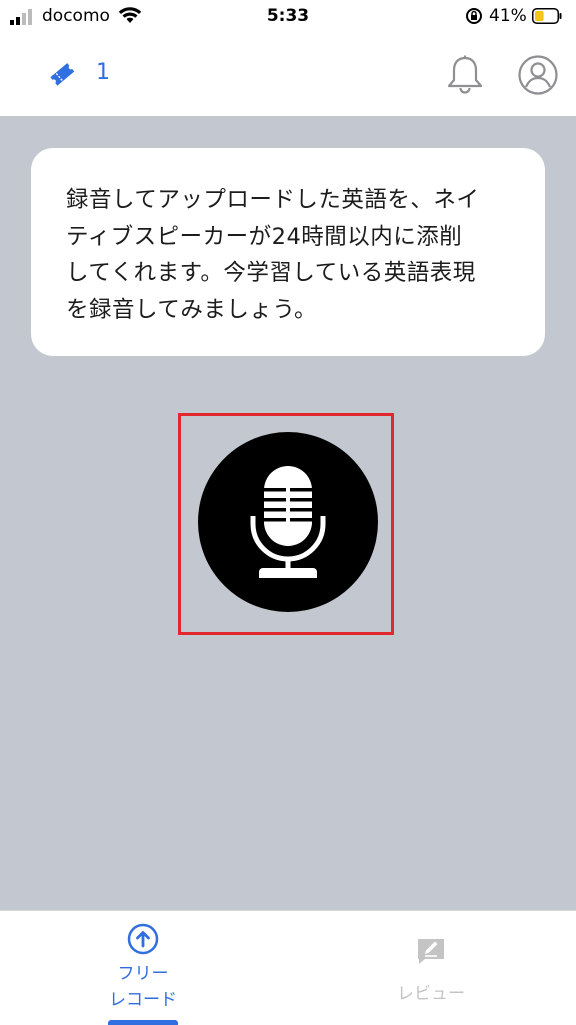 The width and height of the screenshot is (576, 1025). What do you see at coordinates (273, 200) in the screenshot?
I see `instruction-line: 録音してアップロードした英語を、ネイ` at bounding box center [273, 200].